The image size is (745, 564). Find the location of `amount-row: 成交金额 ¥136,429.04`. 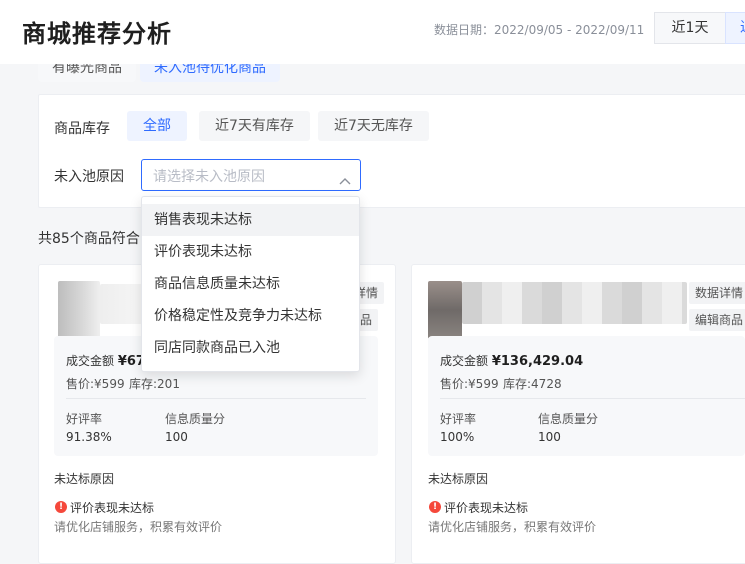

amount-row: 成交金额 ¥136,429.04 is located at coordinates (512, 361).